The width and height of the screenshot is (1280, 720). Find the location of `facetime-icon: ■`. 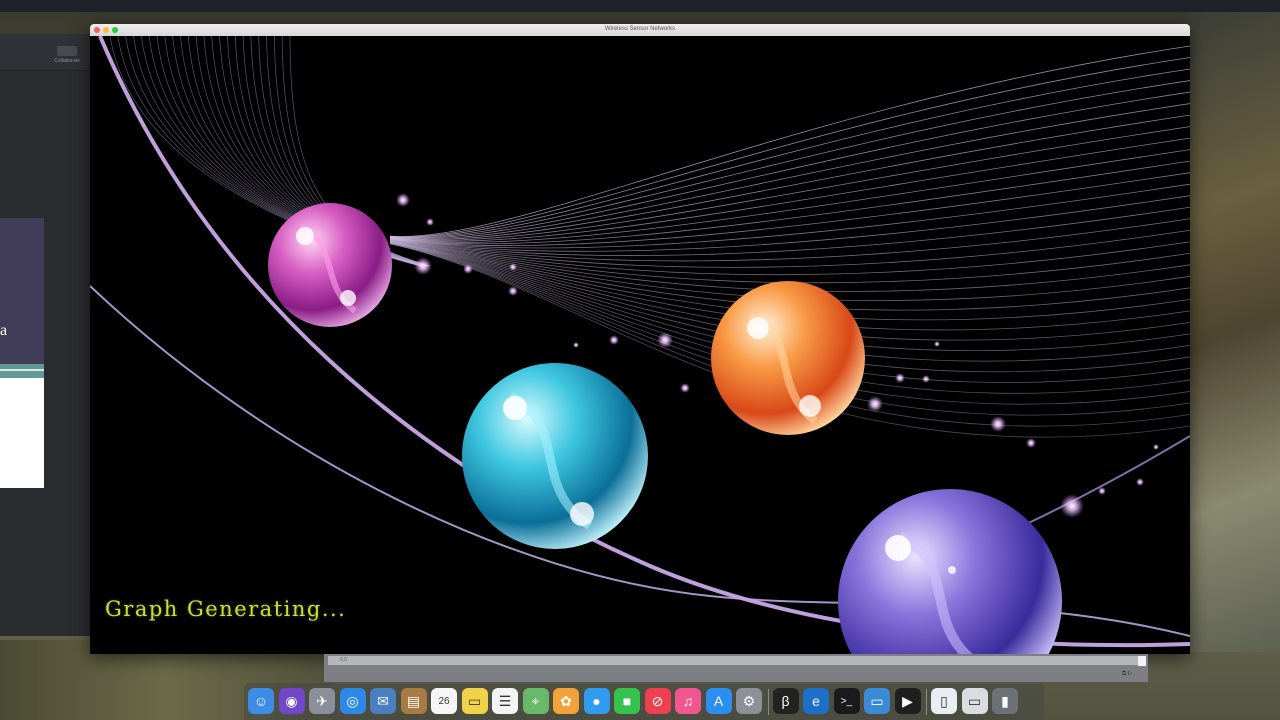

facetime-icon: ■ is located at coordinates (627, 701).